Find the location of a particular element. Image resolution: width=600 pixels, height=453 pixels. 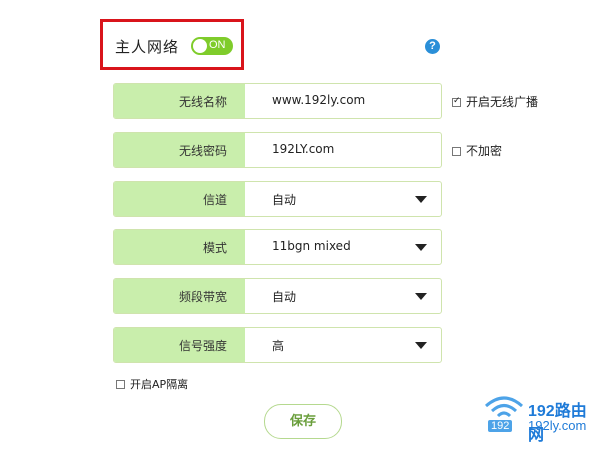

ssid-label-cell: 无线名称 is located at coordinates (179, 101).